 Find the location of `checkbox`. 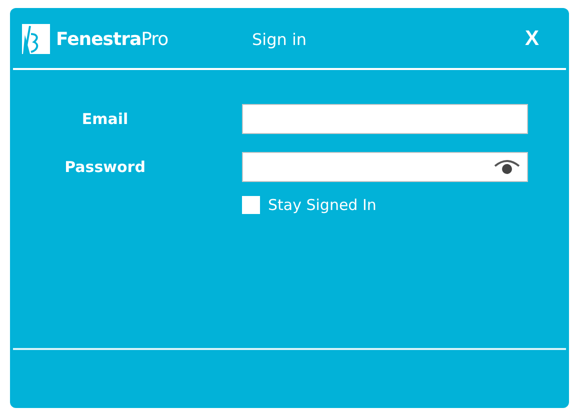

checkbox is located at coordinates (251, 205).